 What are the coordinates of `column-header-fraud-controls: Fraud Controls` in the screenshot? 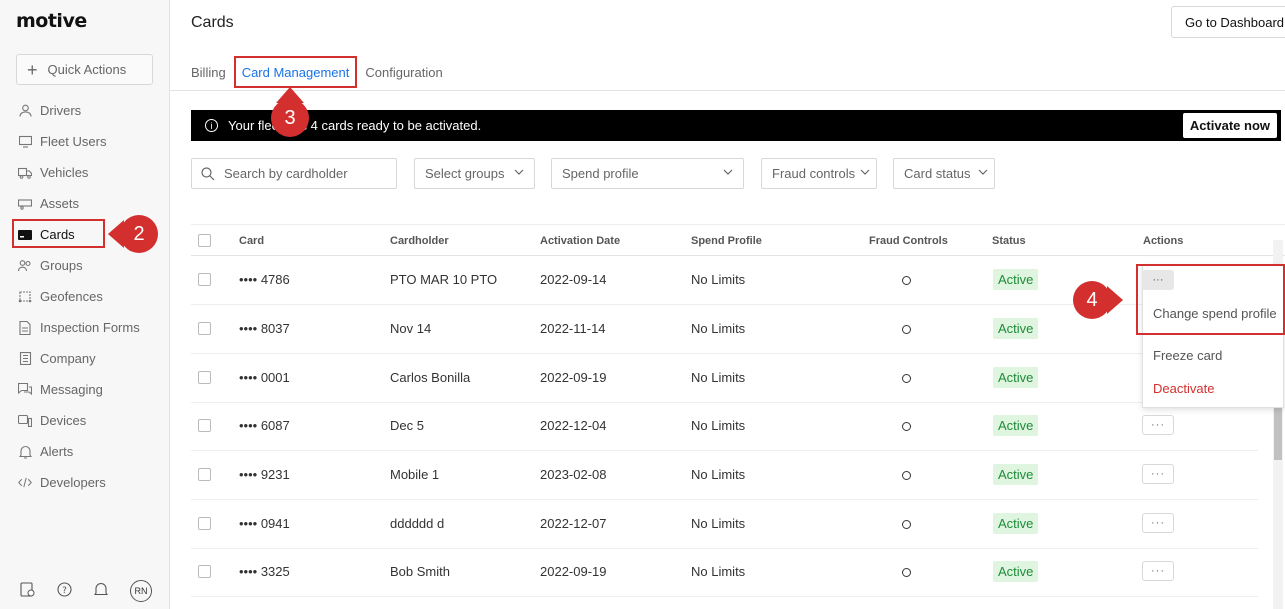 It's located at (908, 241).